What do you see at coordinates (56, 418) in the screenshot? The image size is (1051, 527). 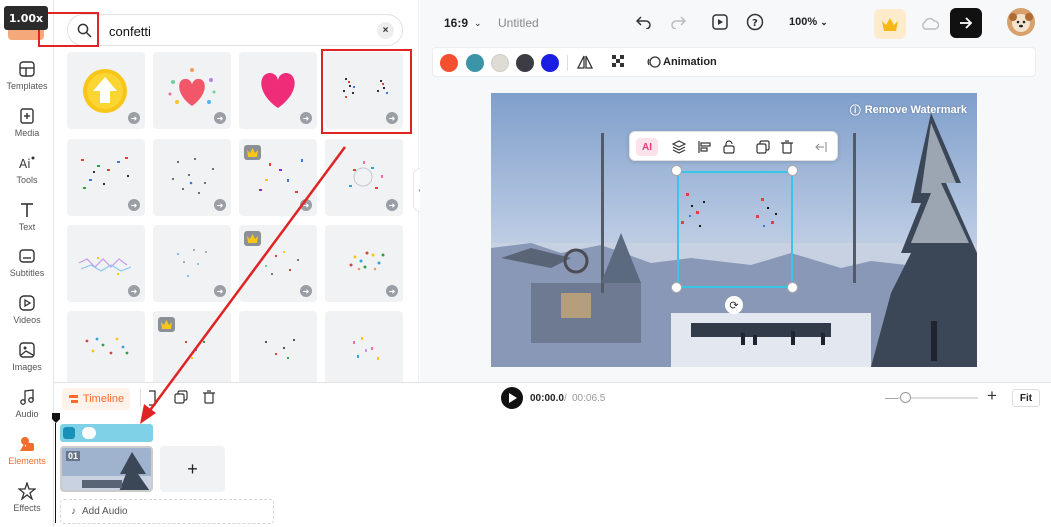 I see `playhead` at bounding box center [56, 418].